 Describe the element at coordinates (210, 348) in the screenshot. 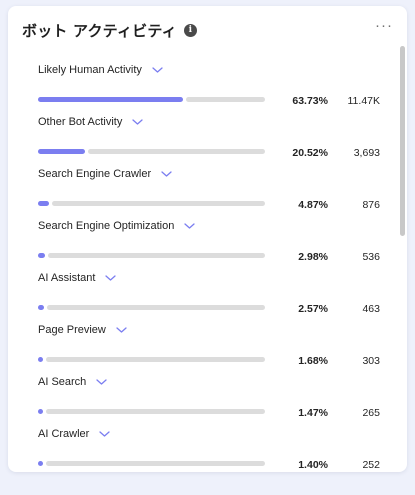

I see `list-item-page-preview: Page Preview 1.68% 303` at that location.